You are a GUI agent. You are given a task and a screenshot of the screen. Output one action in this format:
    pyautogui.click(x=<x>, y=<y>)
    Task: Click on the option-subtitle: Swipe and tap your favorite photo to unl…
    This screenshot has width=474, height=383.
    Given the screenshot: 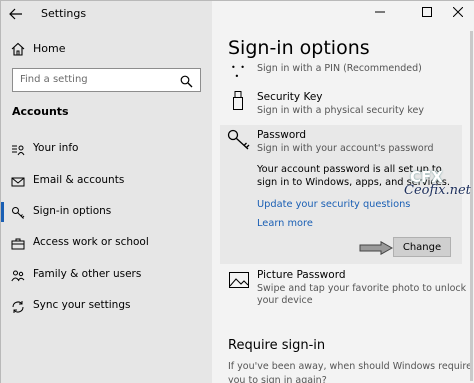 What is the action you would take?
    pyautogui.click(x=362, y=288)
    